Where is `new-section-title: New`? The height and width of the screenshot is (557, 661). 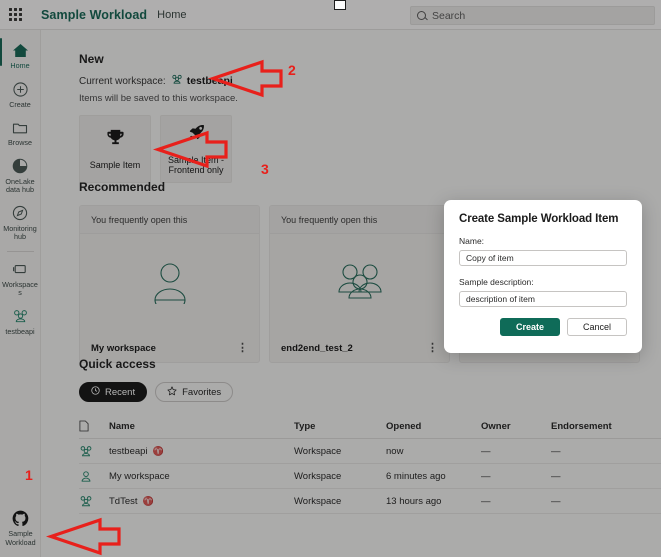
new-section-title: New is located at coordinates (91, 59).